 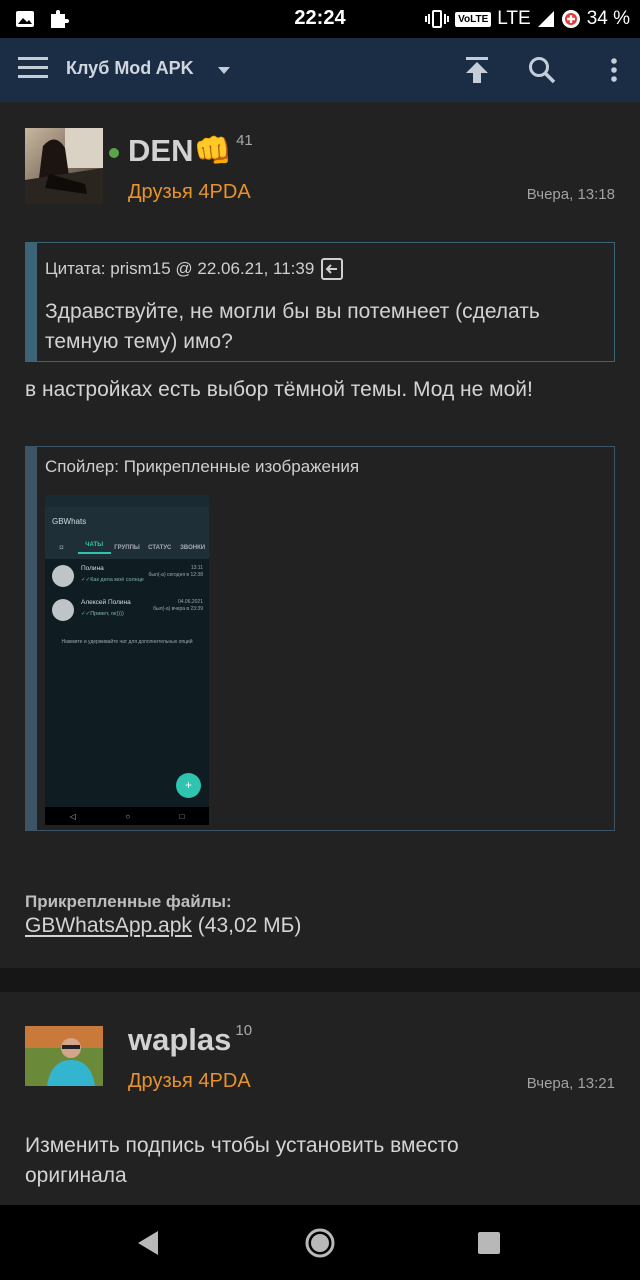 What do you see at coordinates (244, 140) in the screenshot?
I see `reputation: 41` at bounding box center [244, 140].